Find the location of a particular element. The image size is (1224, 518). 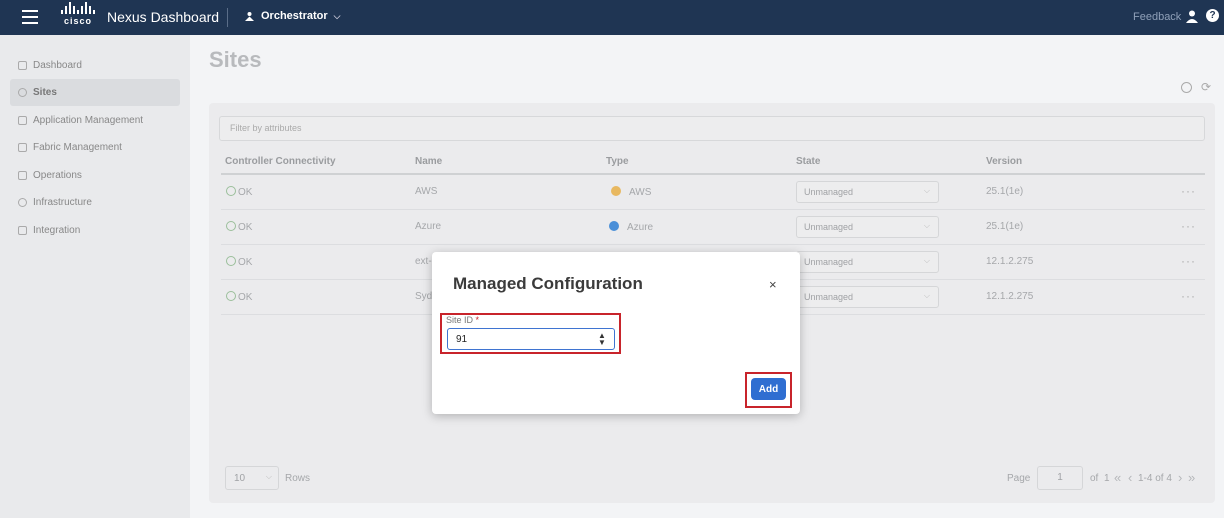

user-icon is located at coordinates (1192, 16).